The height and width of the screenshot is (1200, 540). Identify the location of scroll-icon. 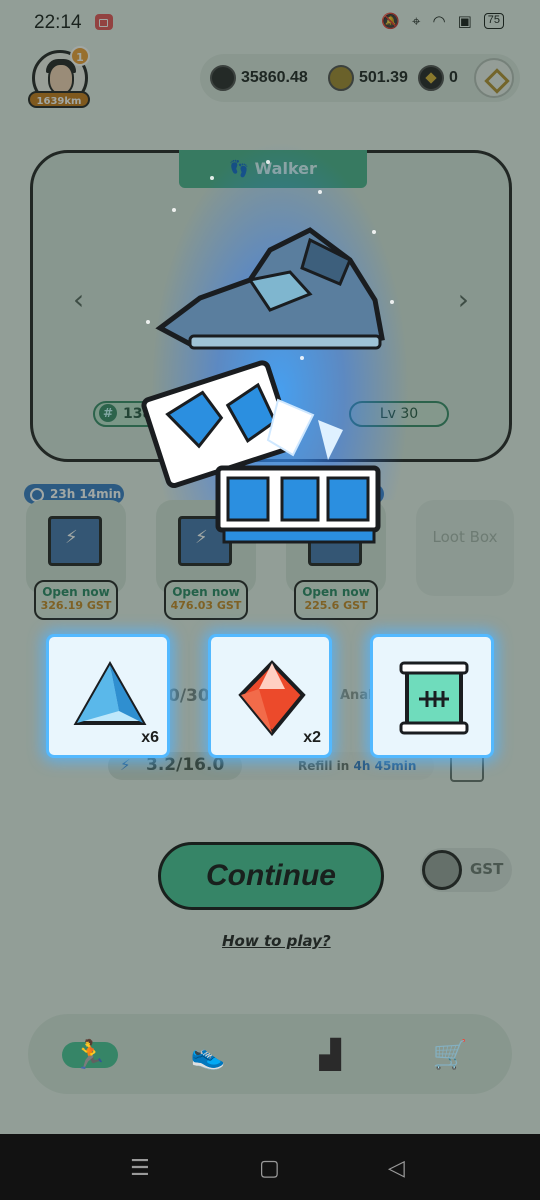
(434, 698).